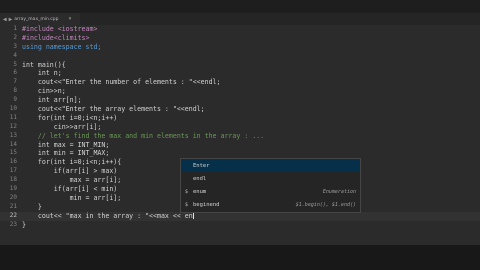  Describe the element at coordinates (270, 205) in the screenshot. I see `suggestion-item: $ beginend $1.begin(), $1.end()` at that location.